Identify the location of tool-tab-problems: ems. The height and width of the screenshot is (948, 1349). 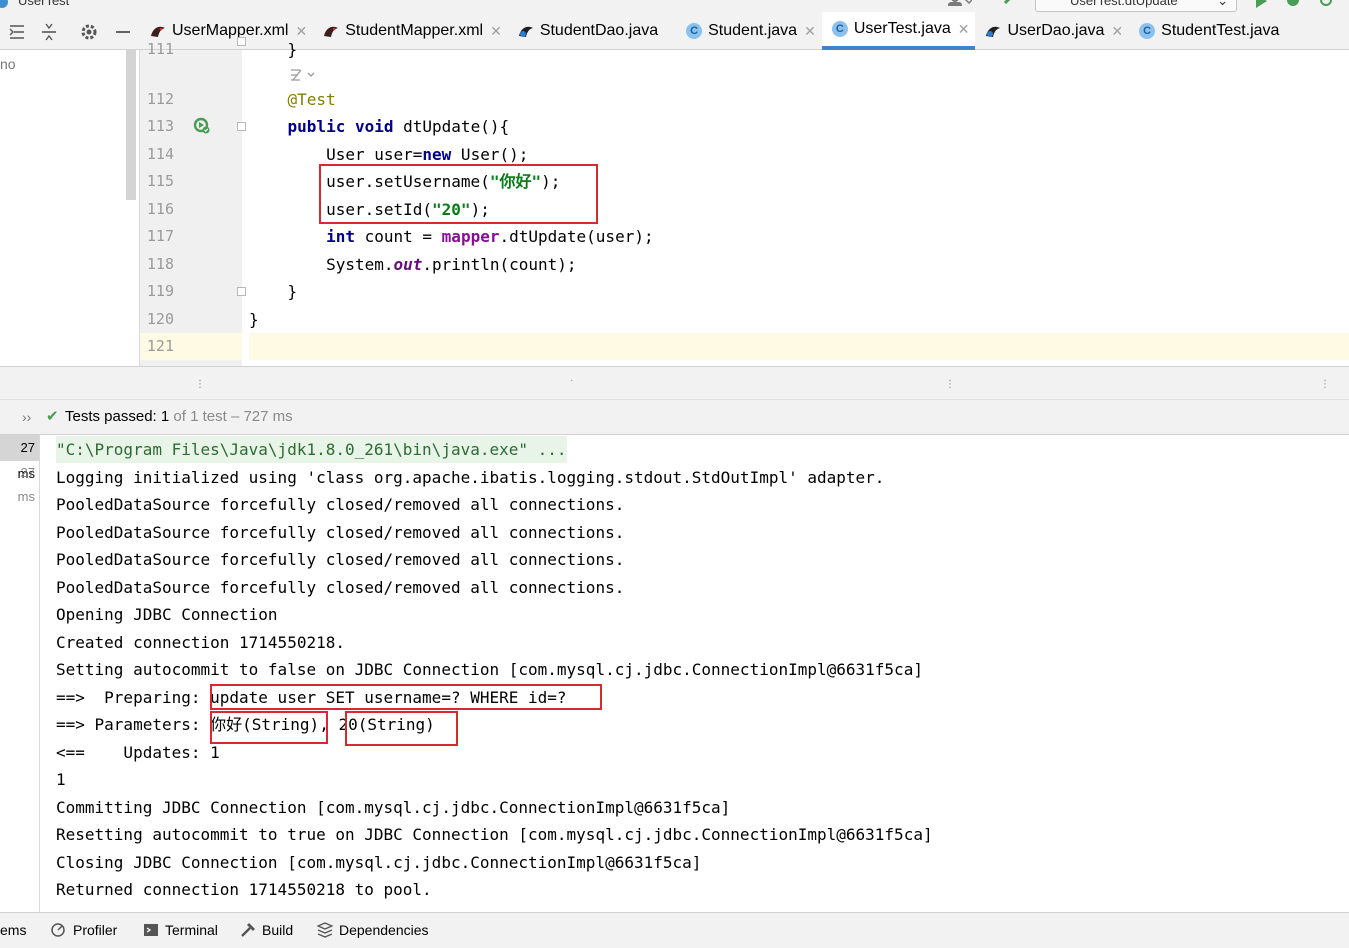
(13, 930).